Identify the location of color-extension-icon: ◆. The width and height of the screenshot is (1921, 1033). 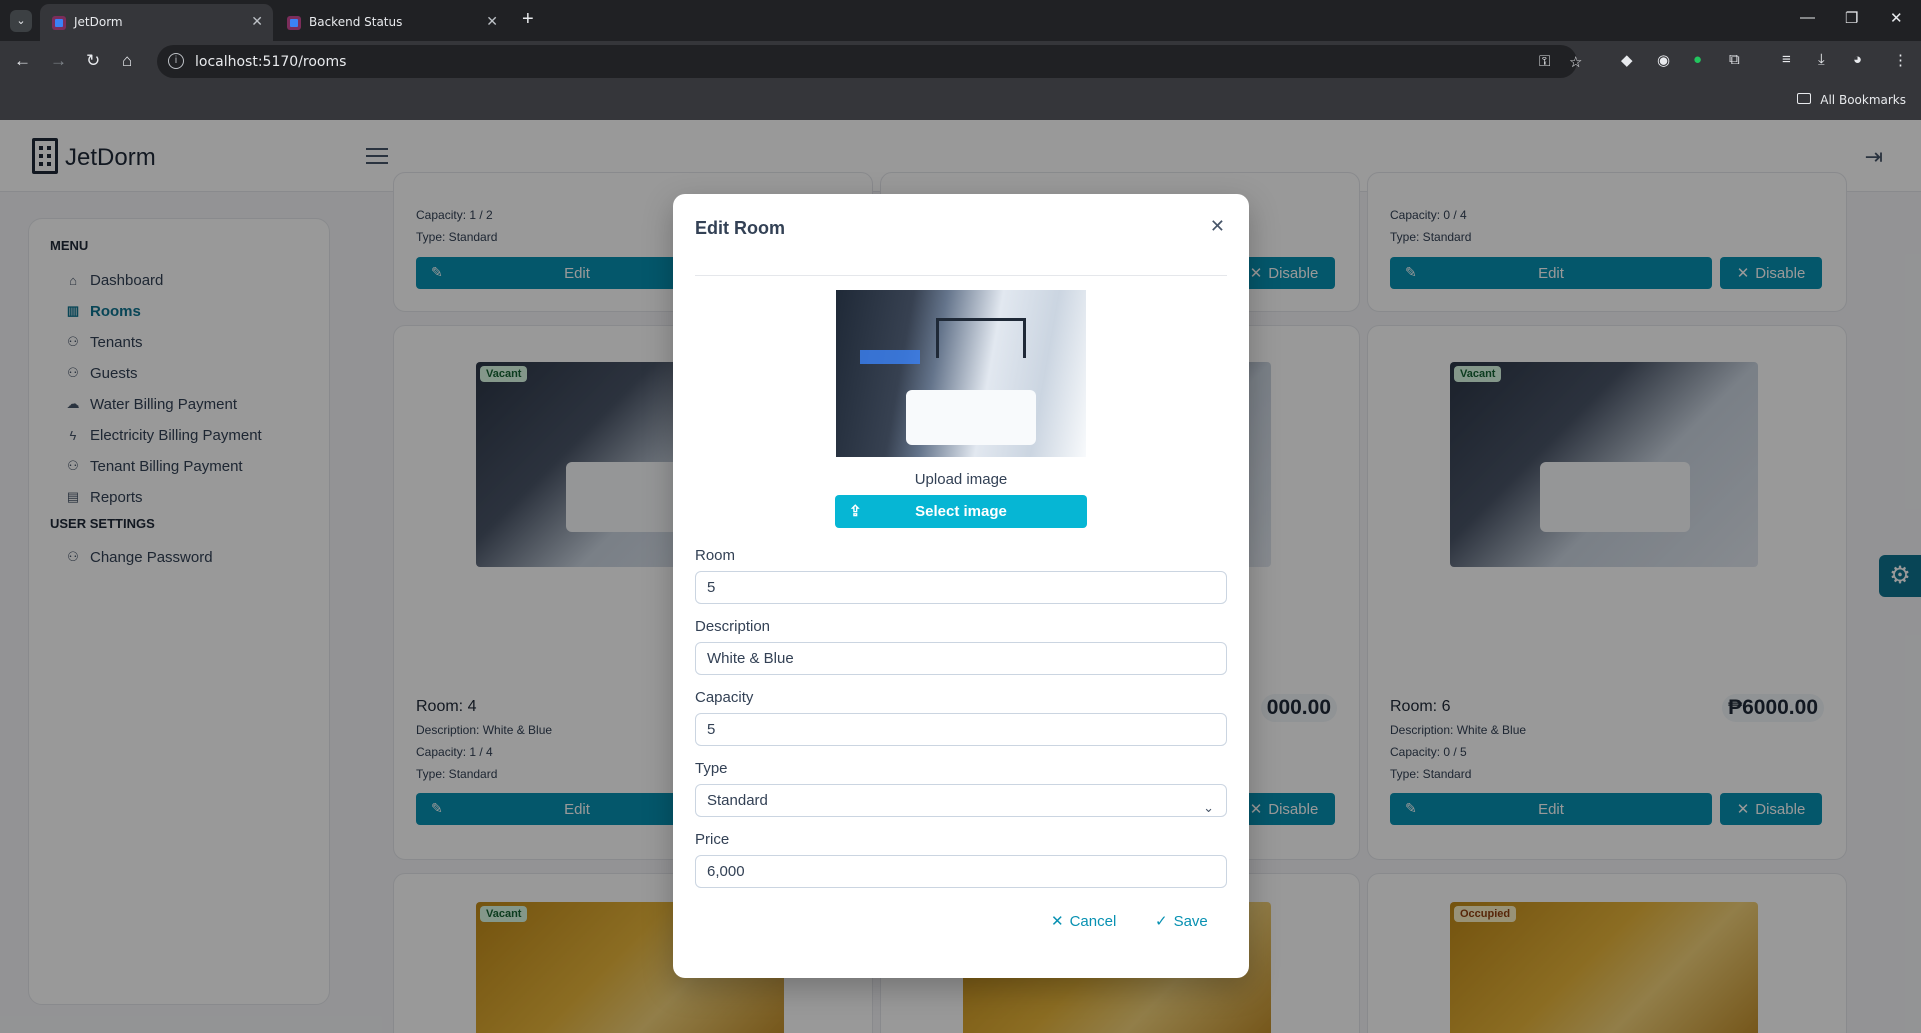
(1627, 60).